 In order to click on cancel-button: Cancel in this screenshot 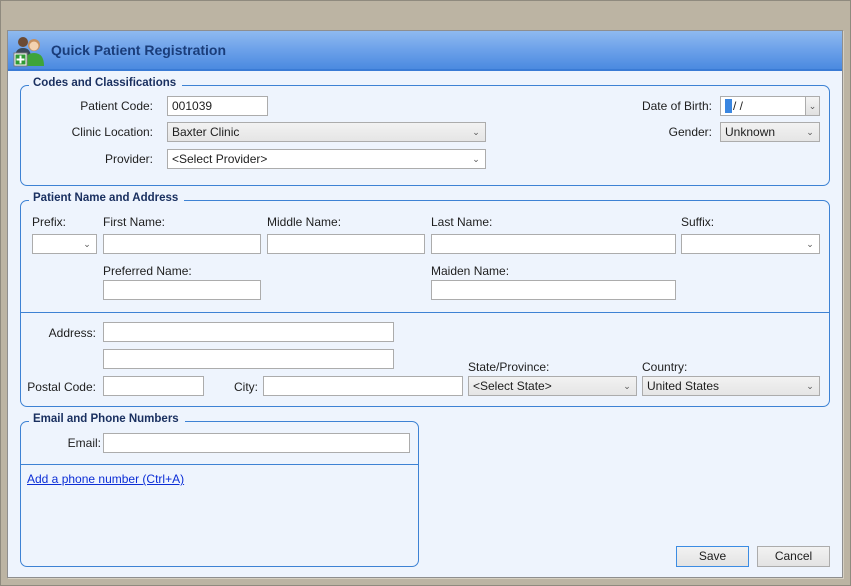, I will do `click(793, 556)`.